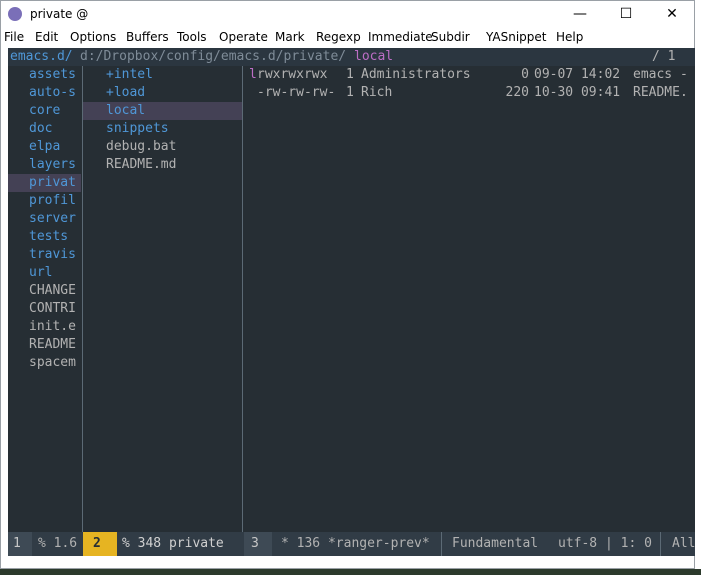  I want to click on buffer-position: All, so click(684, 543).